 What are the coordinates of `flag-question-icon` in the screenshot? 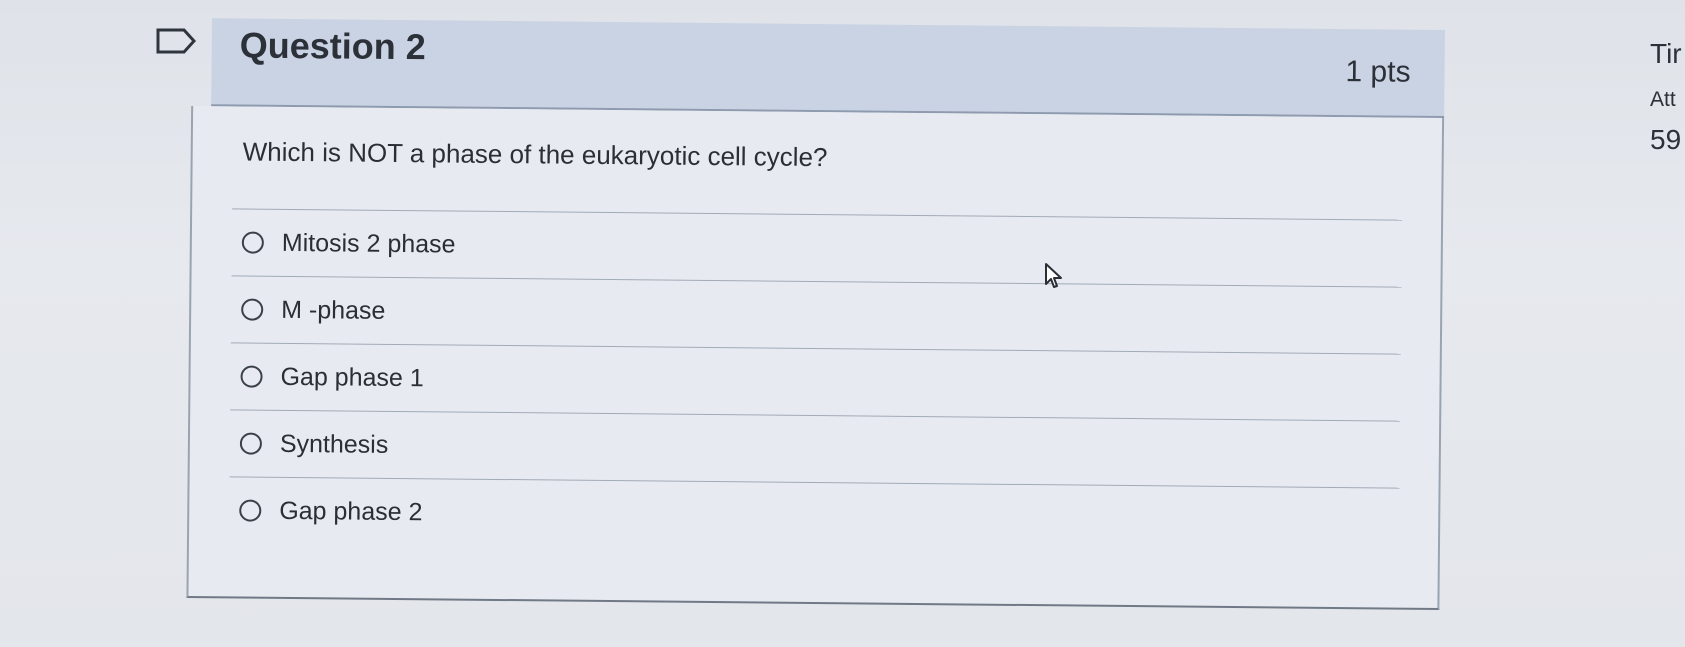 It's located at (176, 41).